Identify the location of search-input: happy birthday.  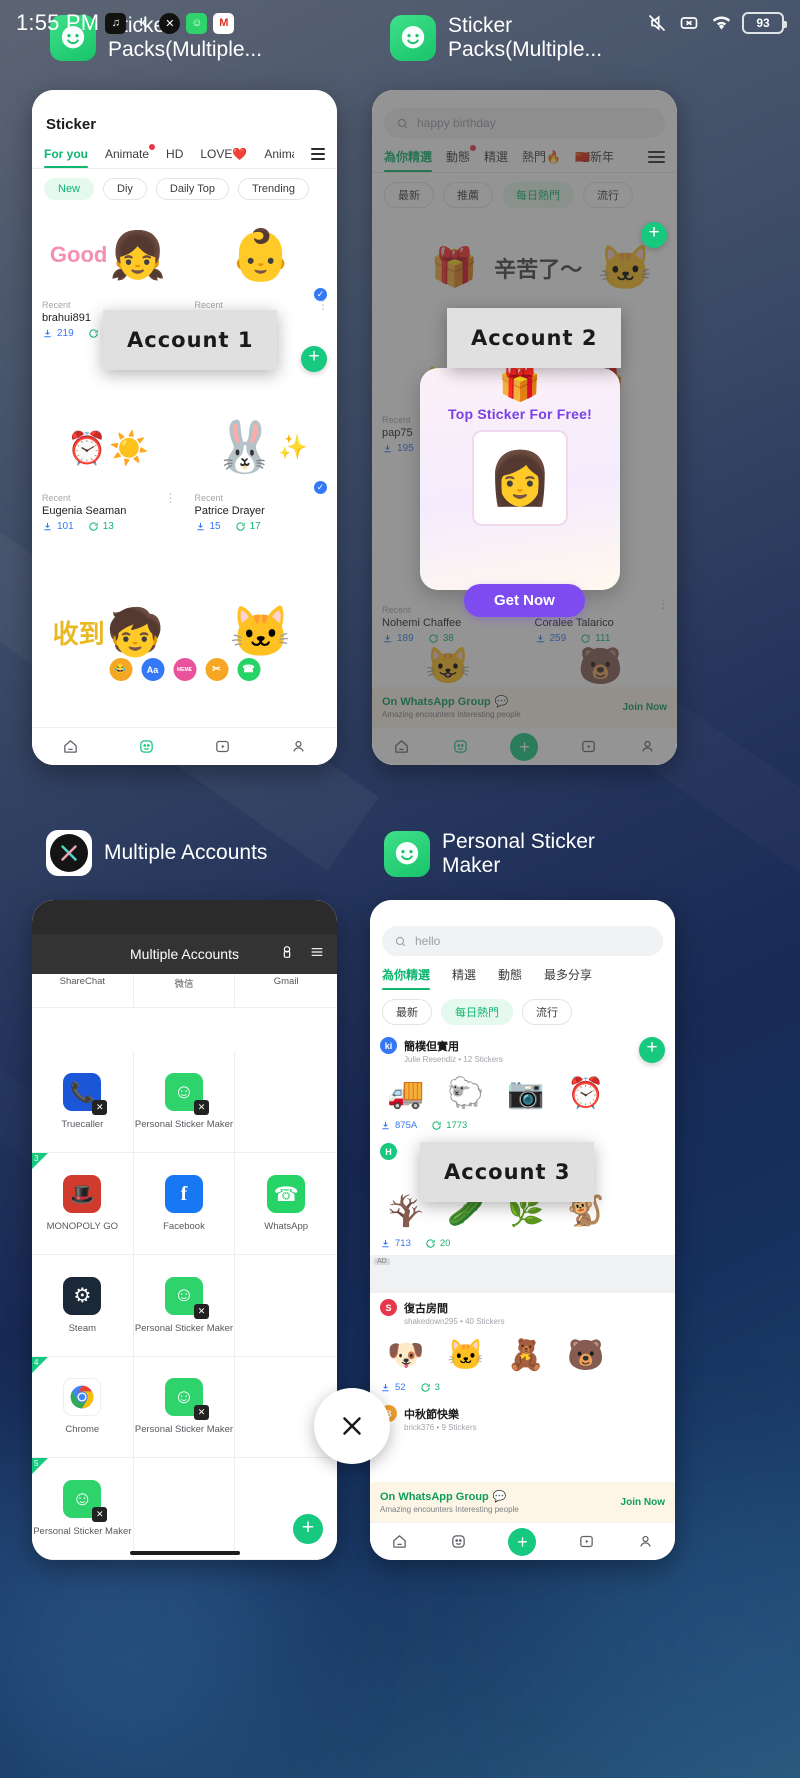
(524, 123).